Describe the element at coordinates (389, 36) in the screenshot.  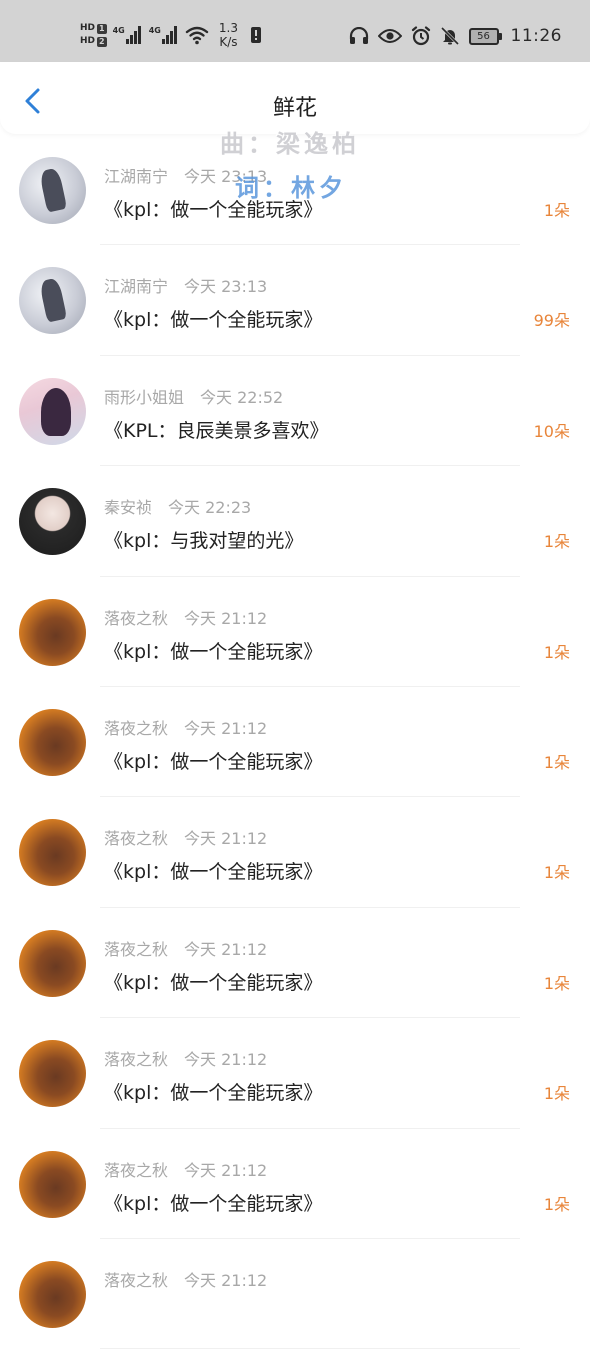
I see `eye-icon` at that location.